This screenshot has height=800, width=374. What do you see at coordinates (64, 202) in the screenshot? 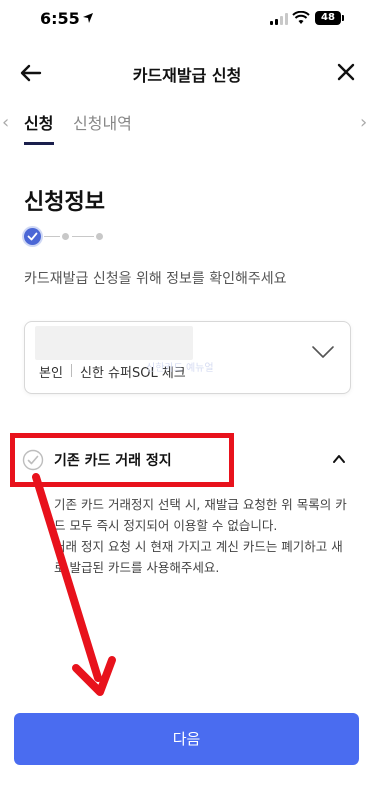
I see `section-title: 신청정보` at bounding box center [64, 202].